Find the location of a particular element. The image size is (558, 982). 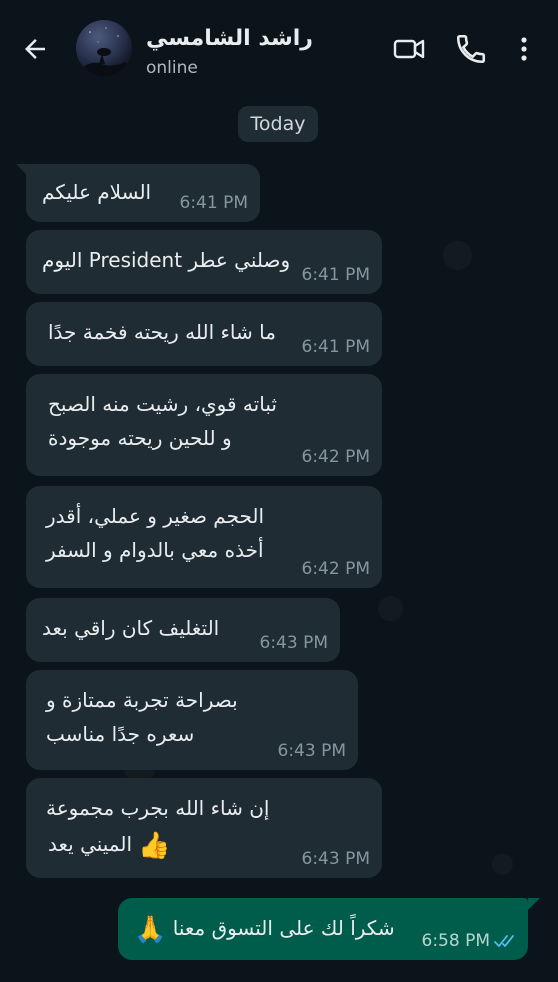

contact-status: online is located at coordinates (172, 68).